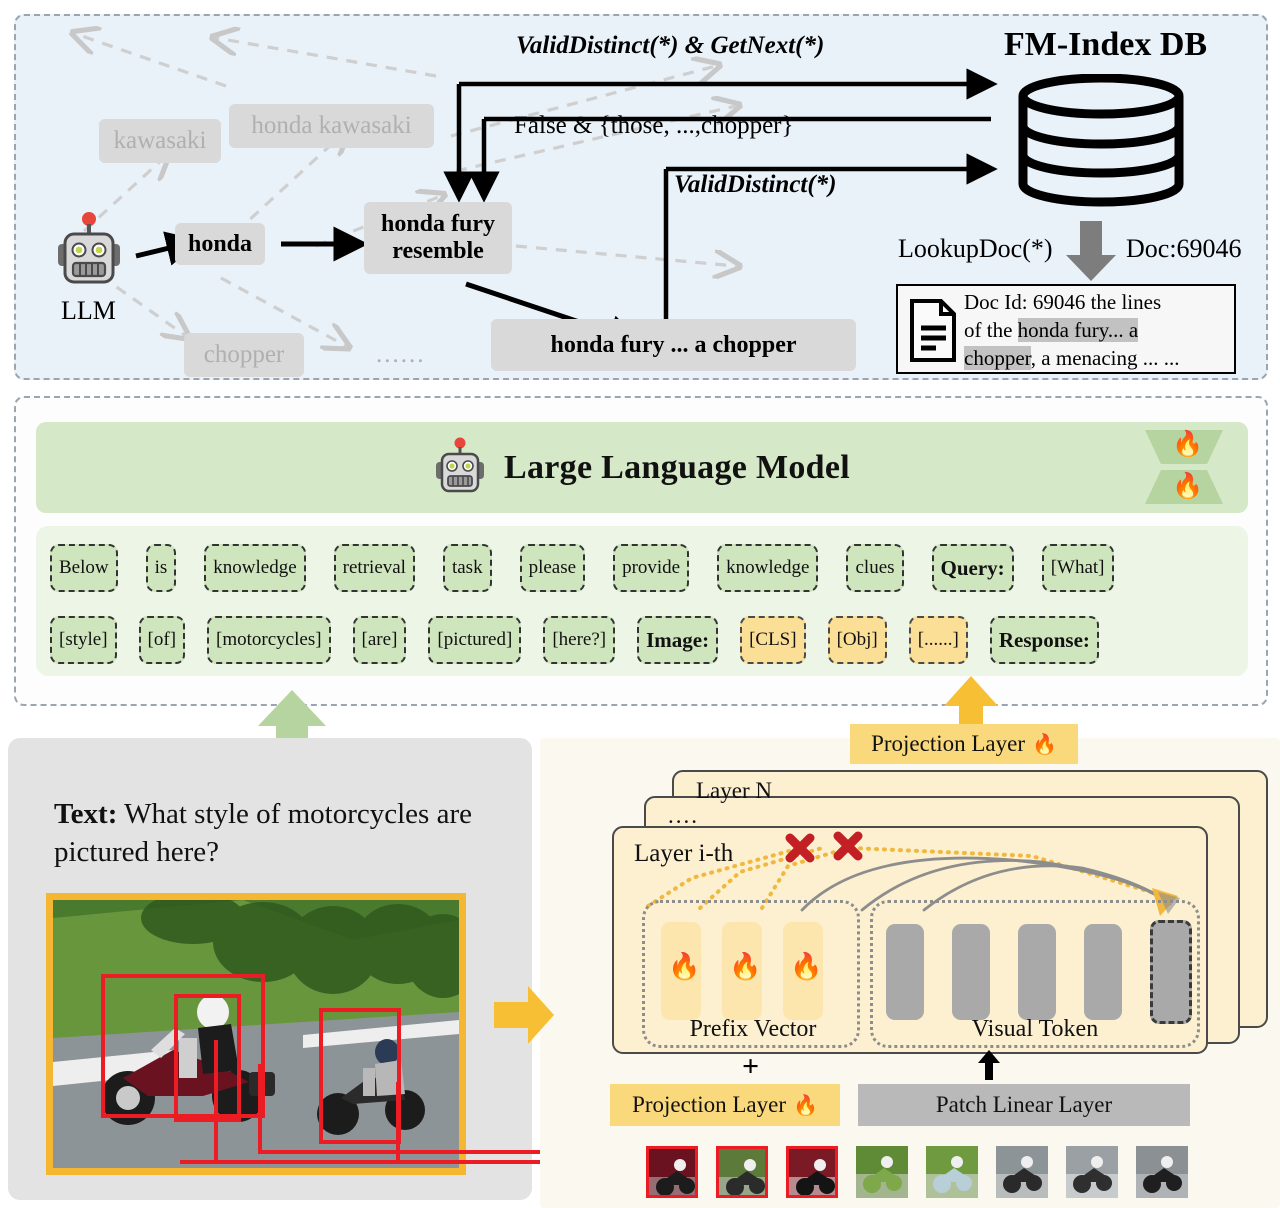 The height and width of the screenshot is (1208, 1280). I want to click on llm-title: Large Language Model, so click(677, 467).